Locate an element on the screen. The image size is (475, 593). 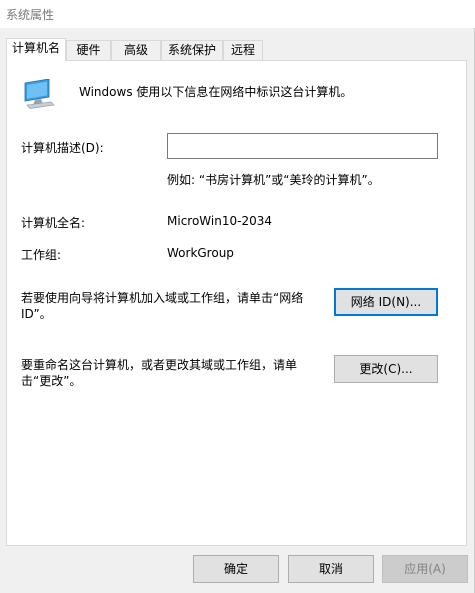
computer-description-label: 计算机描述(D): is located at coordinates (62, 148).